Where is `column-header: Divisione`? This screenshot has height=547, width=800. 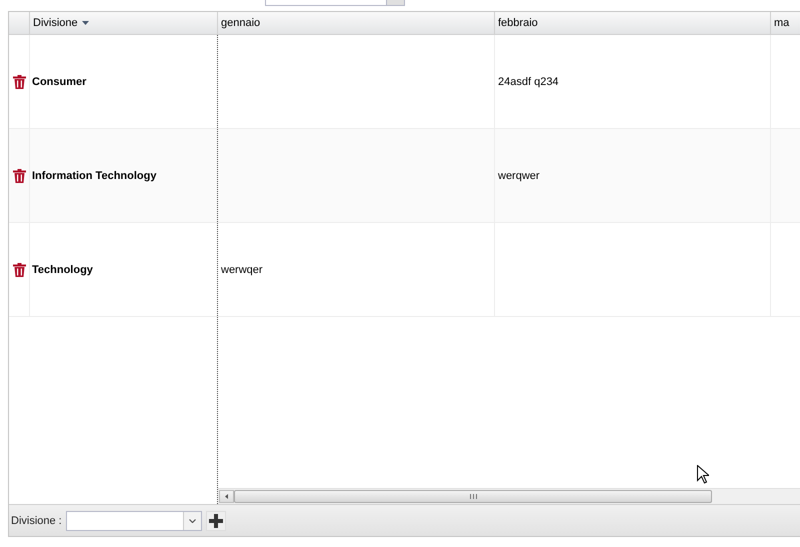 column-header: Divisione is located at coordinates (124, 23).